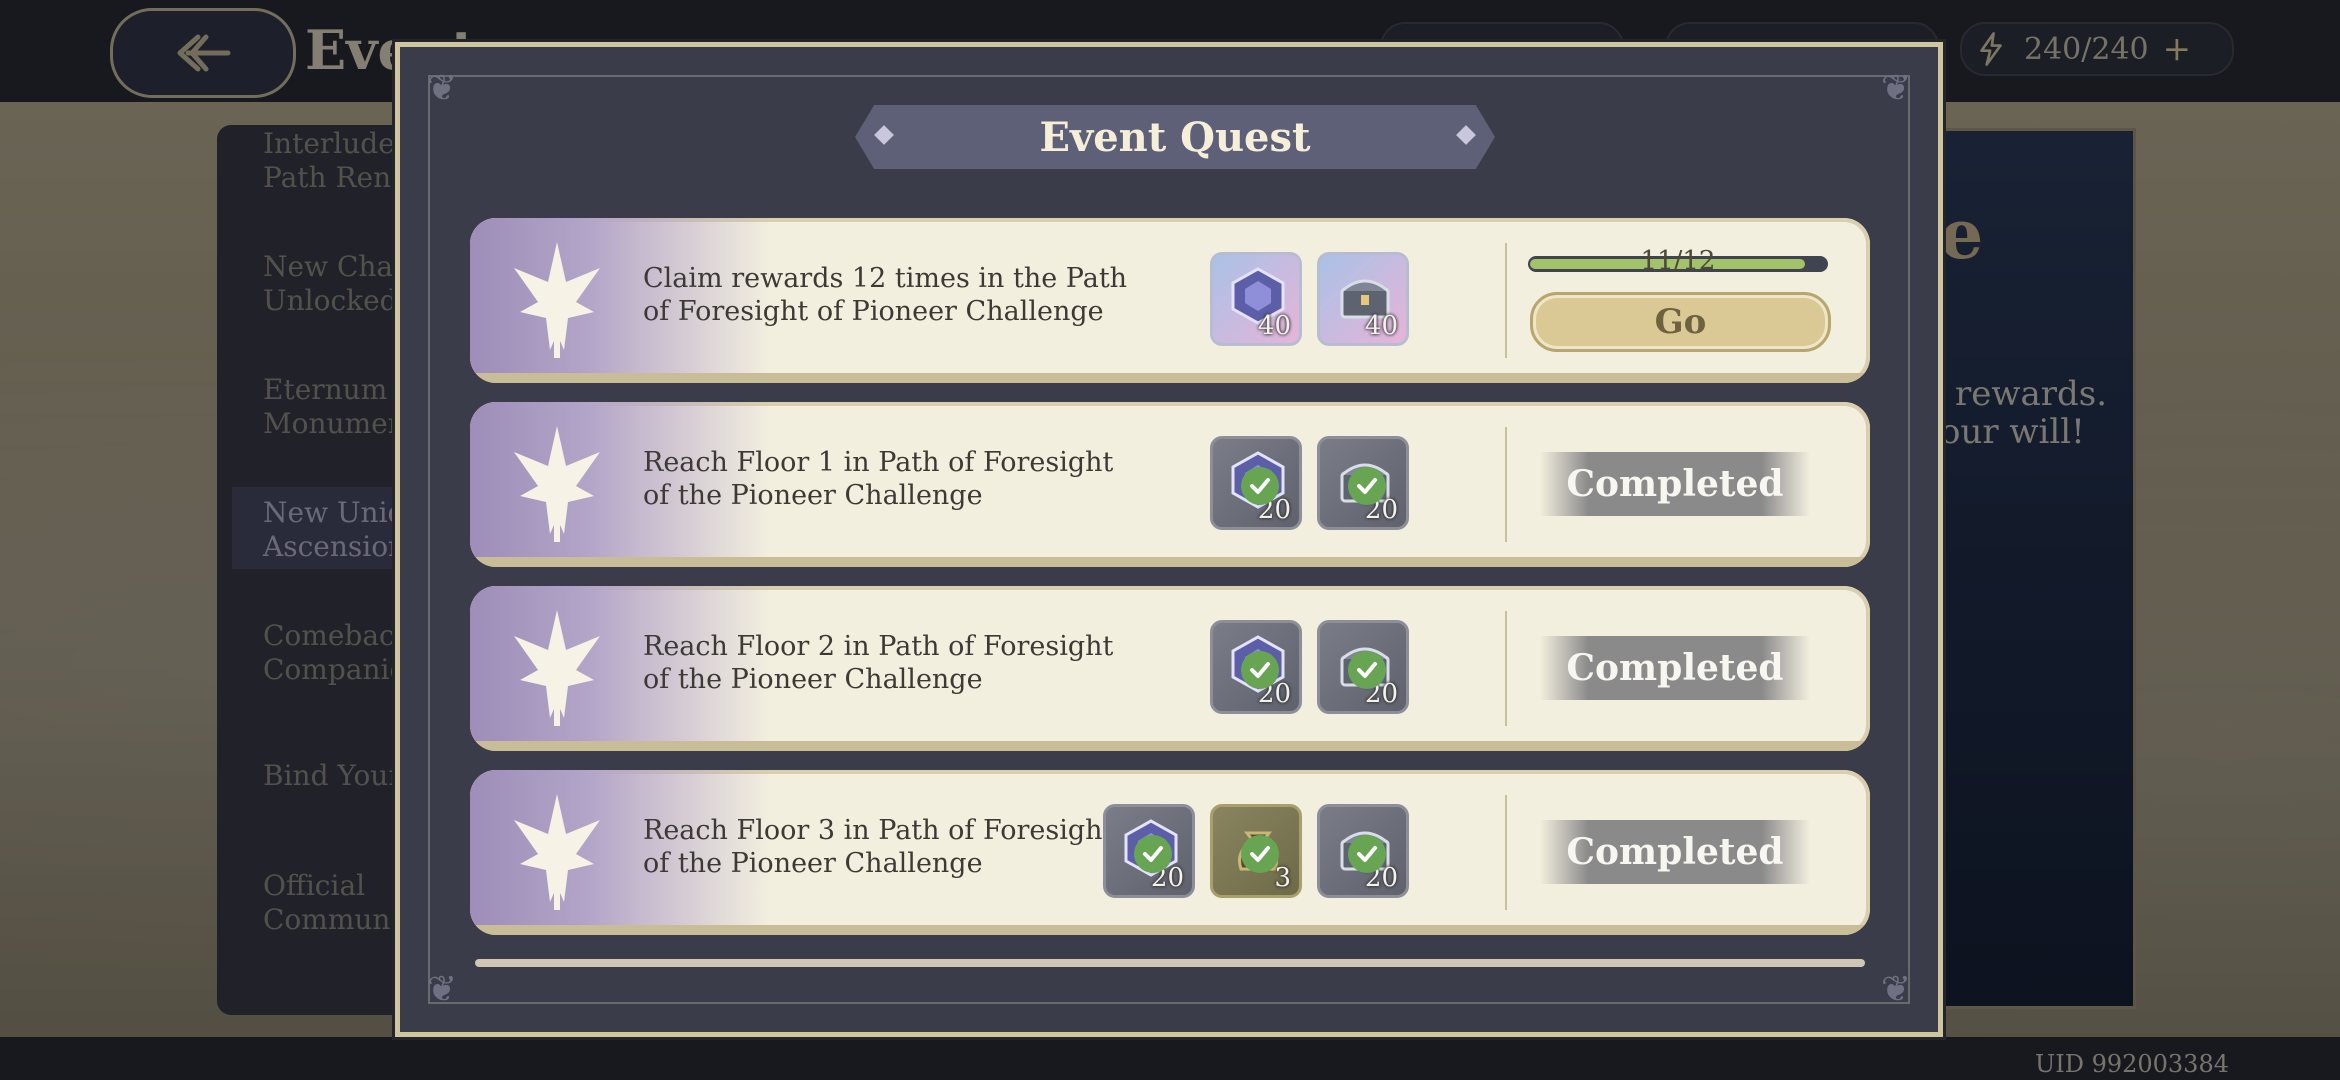 The height and width of the screenshot is (1080, 2340). I want to click on reward-quantity: 3, so click(1282, 878).